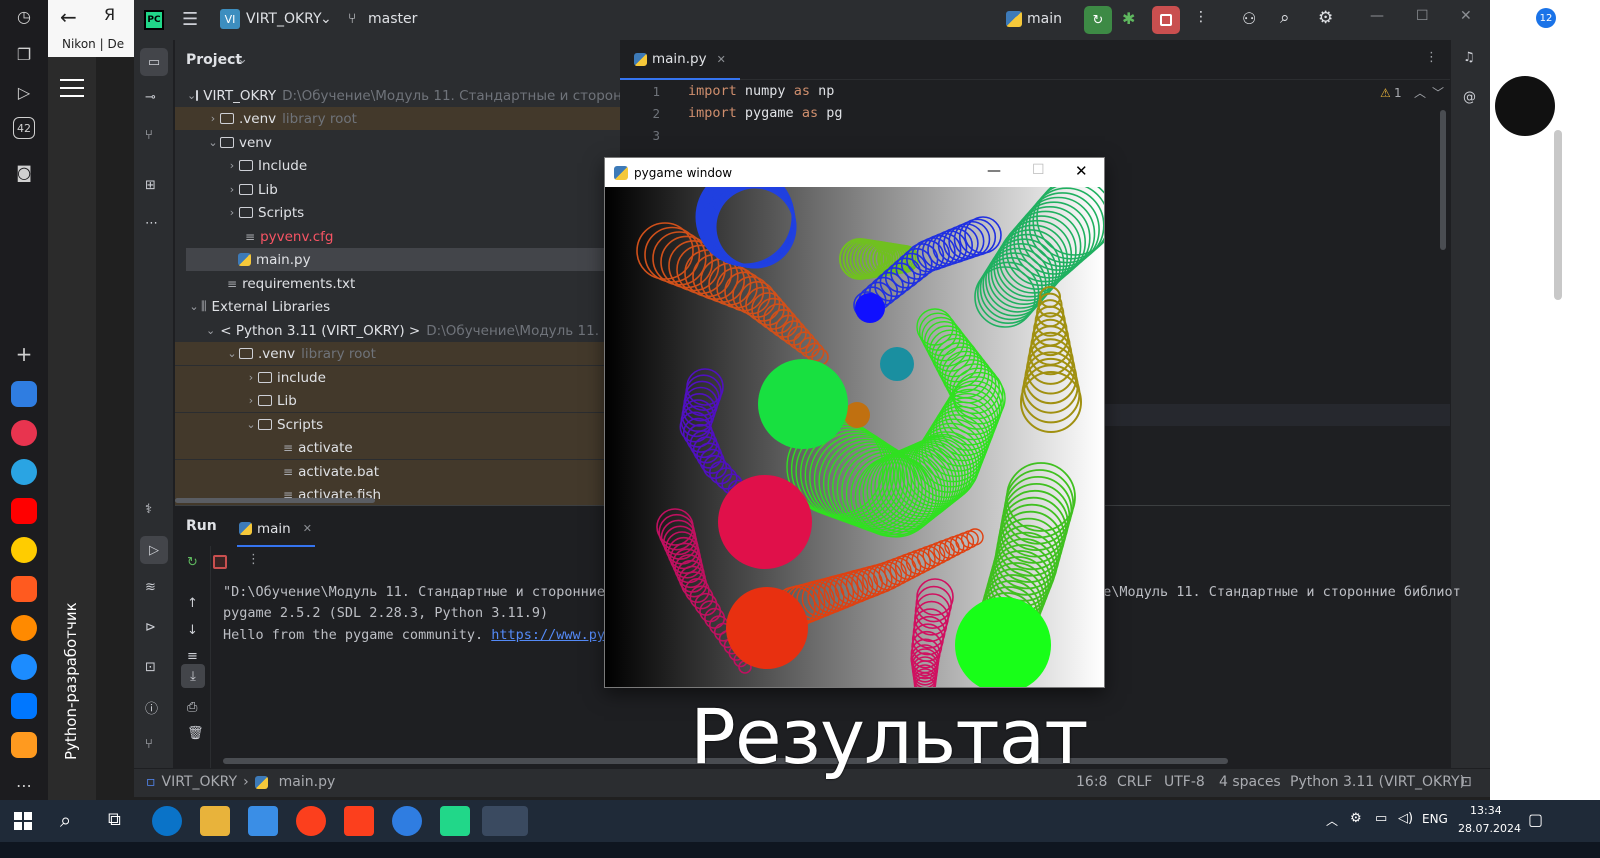 The height and width of the screenshot is (858, 1600). I want to click on notification-badge: 12, so click(1546, 18).